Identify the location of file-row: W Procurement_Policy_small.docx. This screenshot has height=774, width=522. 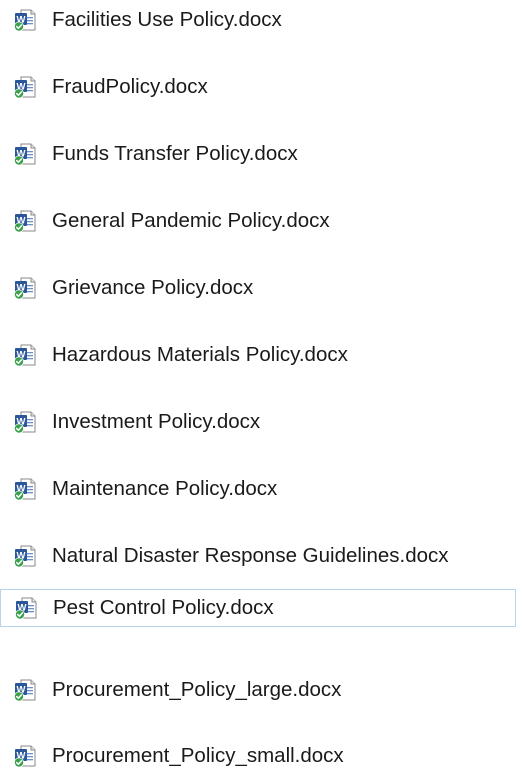
(258, 756).